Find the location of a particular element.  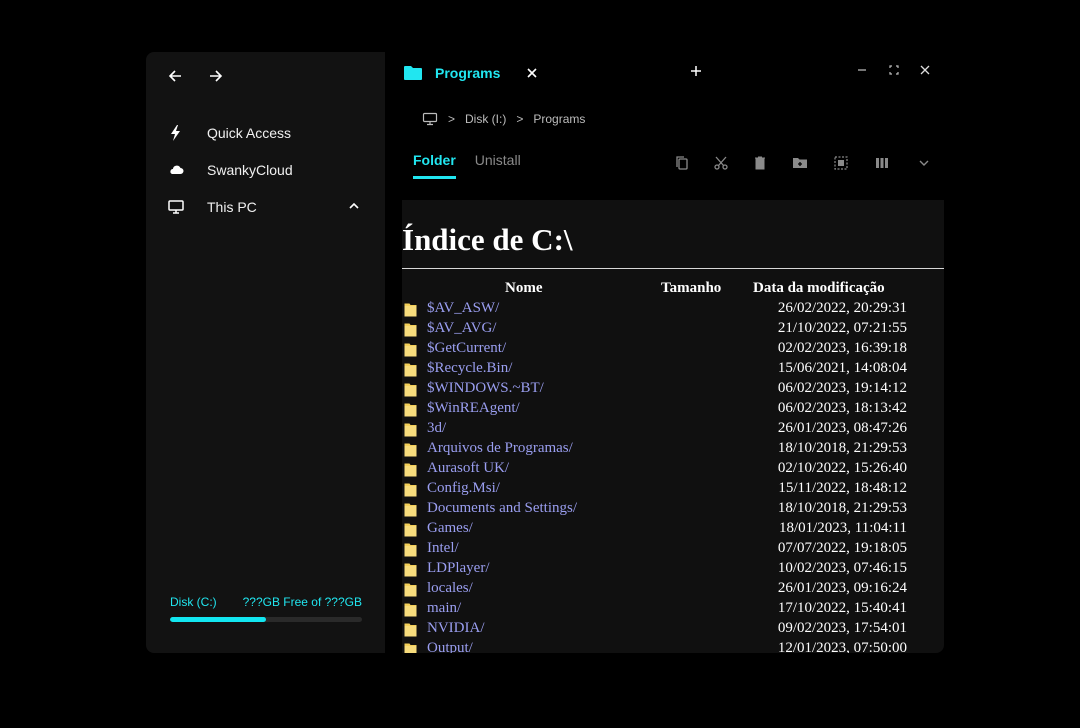

modified-date: 12/01/2023, 07:50:00 is located at coordinates (842, 646).